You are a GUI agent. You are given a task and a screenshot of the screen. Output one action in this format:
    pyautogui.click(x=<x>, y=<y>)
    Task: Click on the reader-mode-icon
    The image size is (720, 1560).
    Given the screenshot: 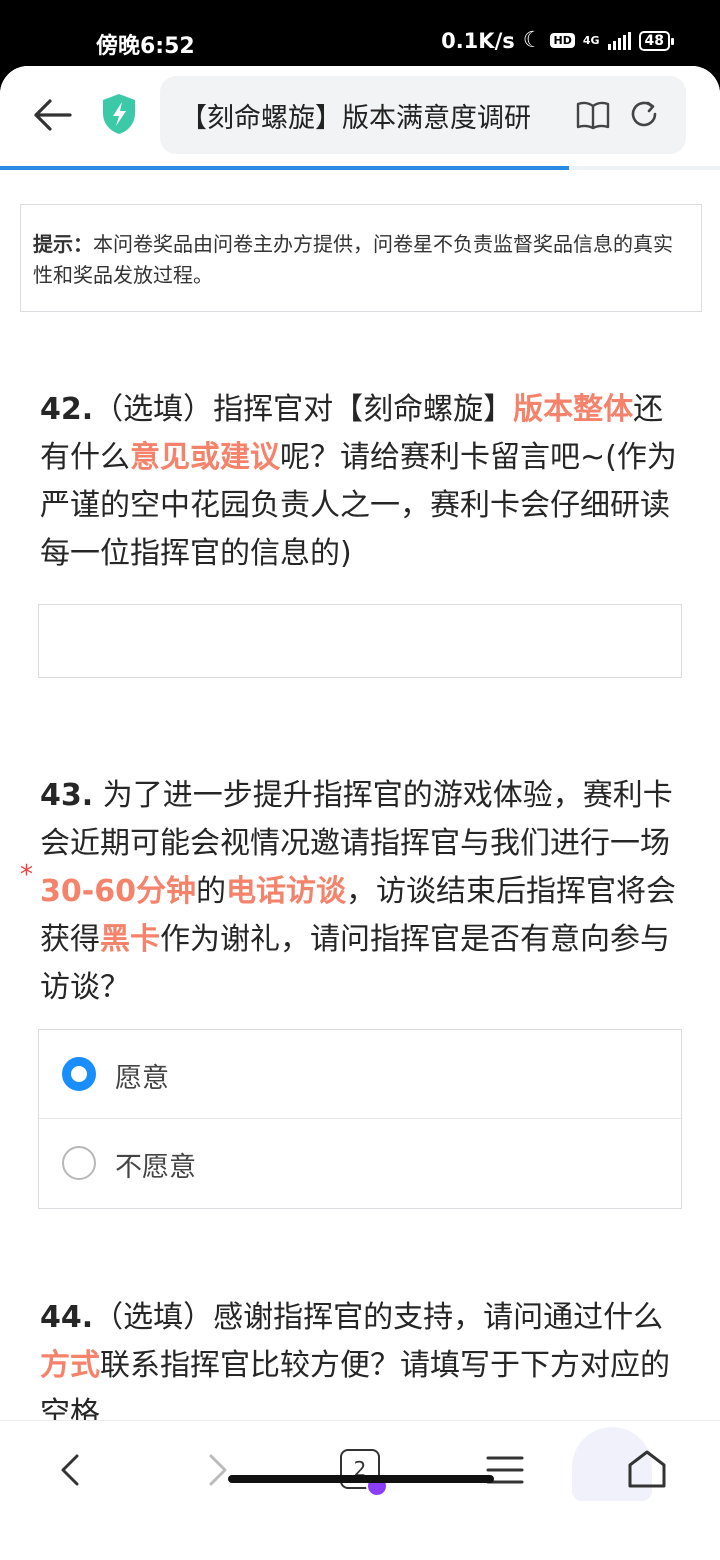 What is the action you would take?
    pyautogui.click(x=593, y=115)
    